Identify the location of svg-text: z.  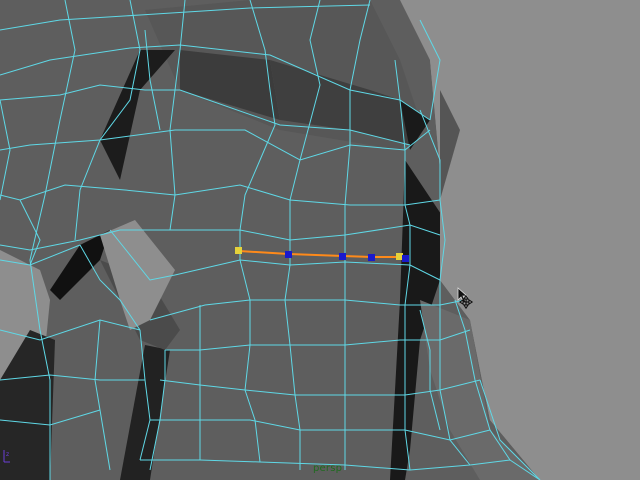
(7, 454).